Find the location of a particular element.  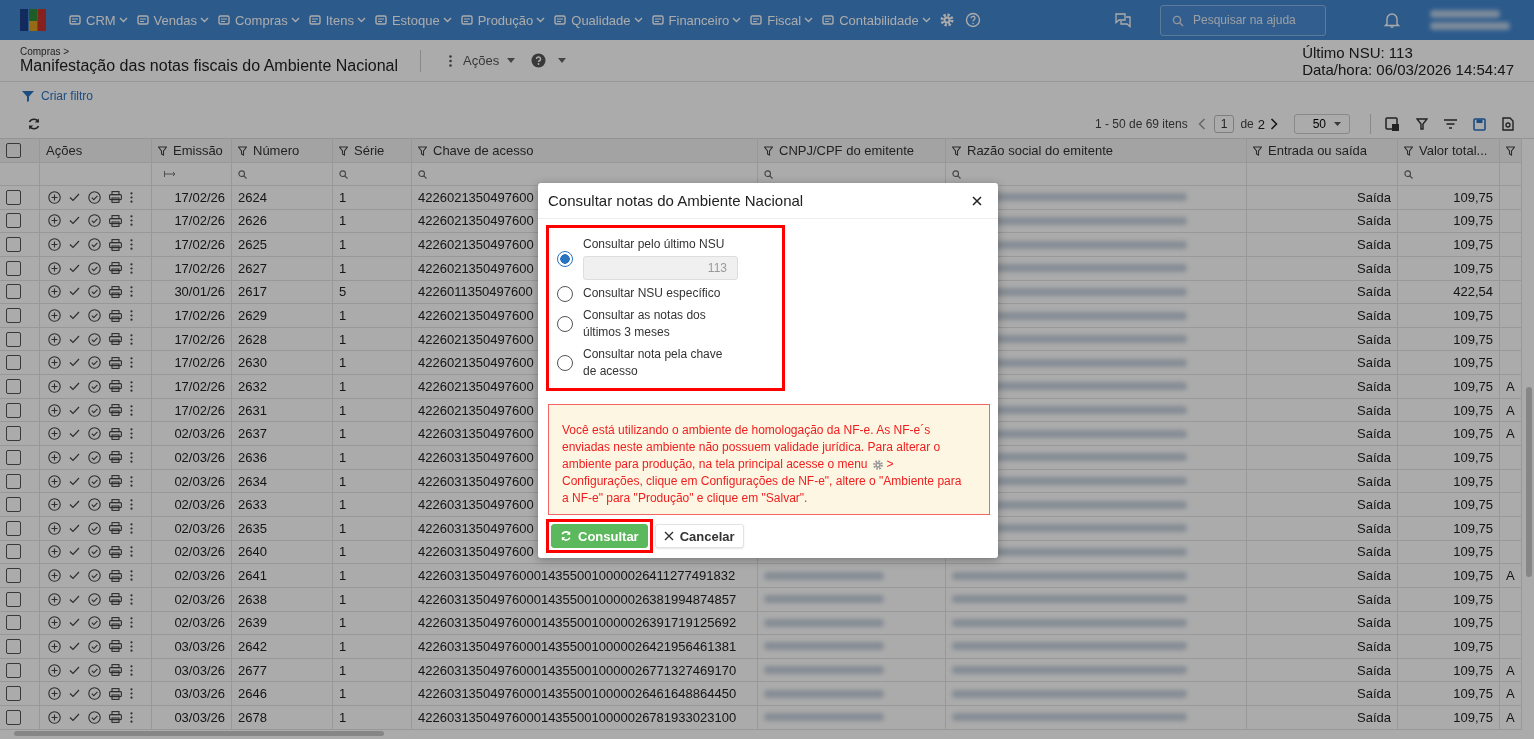

next-page-icon is located at coordinates (1274, 124).